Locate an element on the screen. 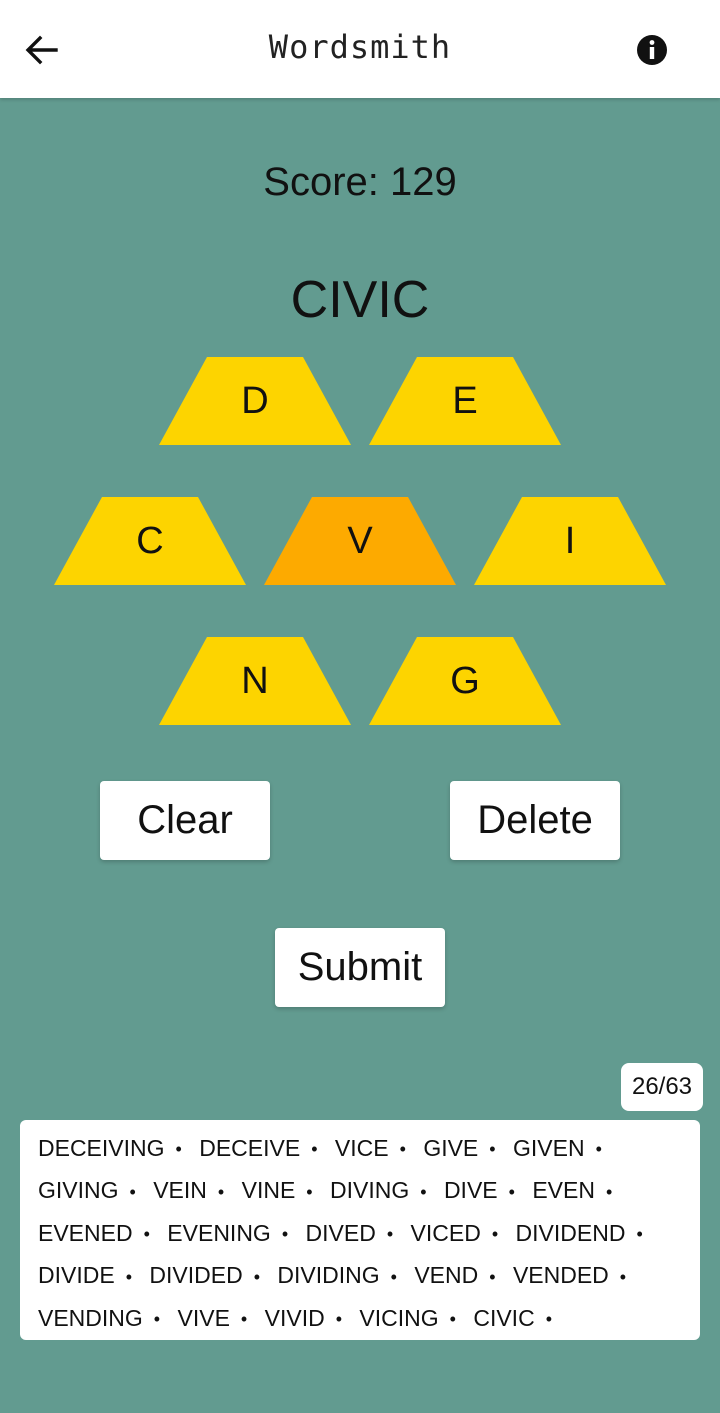  clear-button: Clear is located at coordinates (185, 820).